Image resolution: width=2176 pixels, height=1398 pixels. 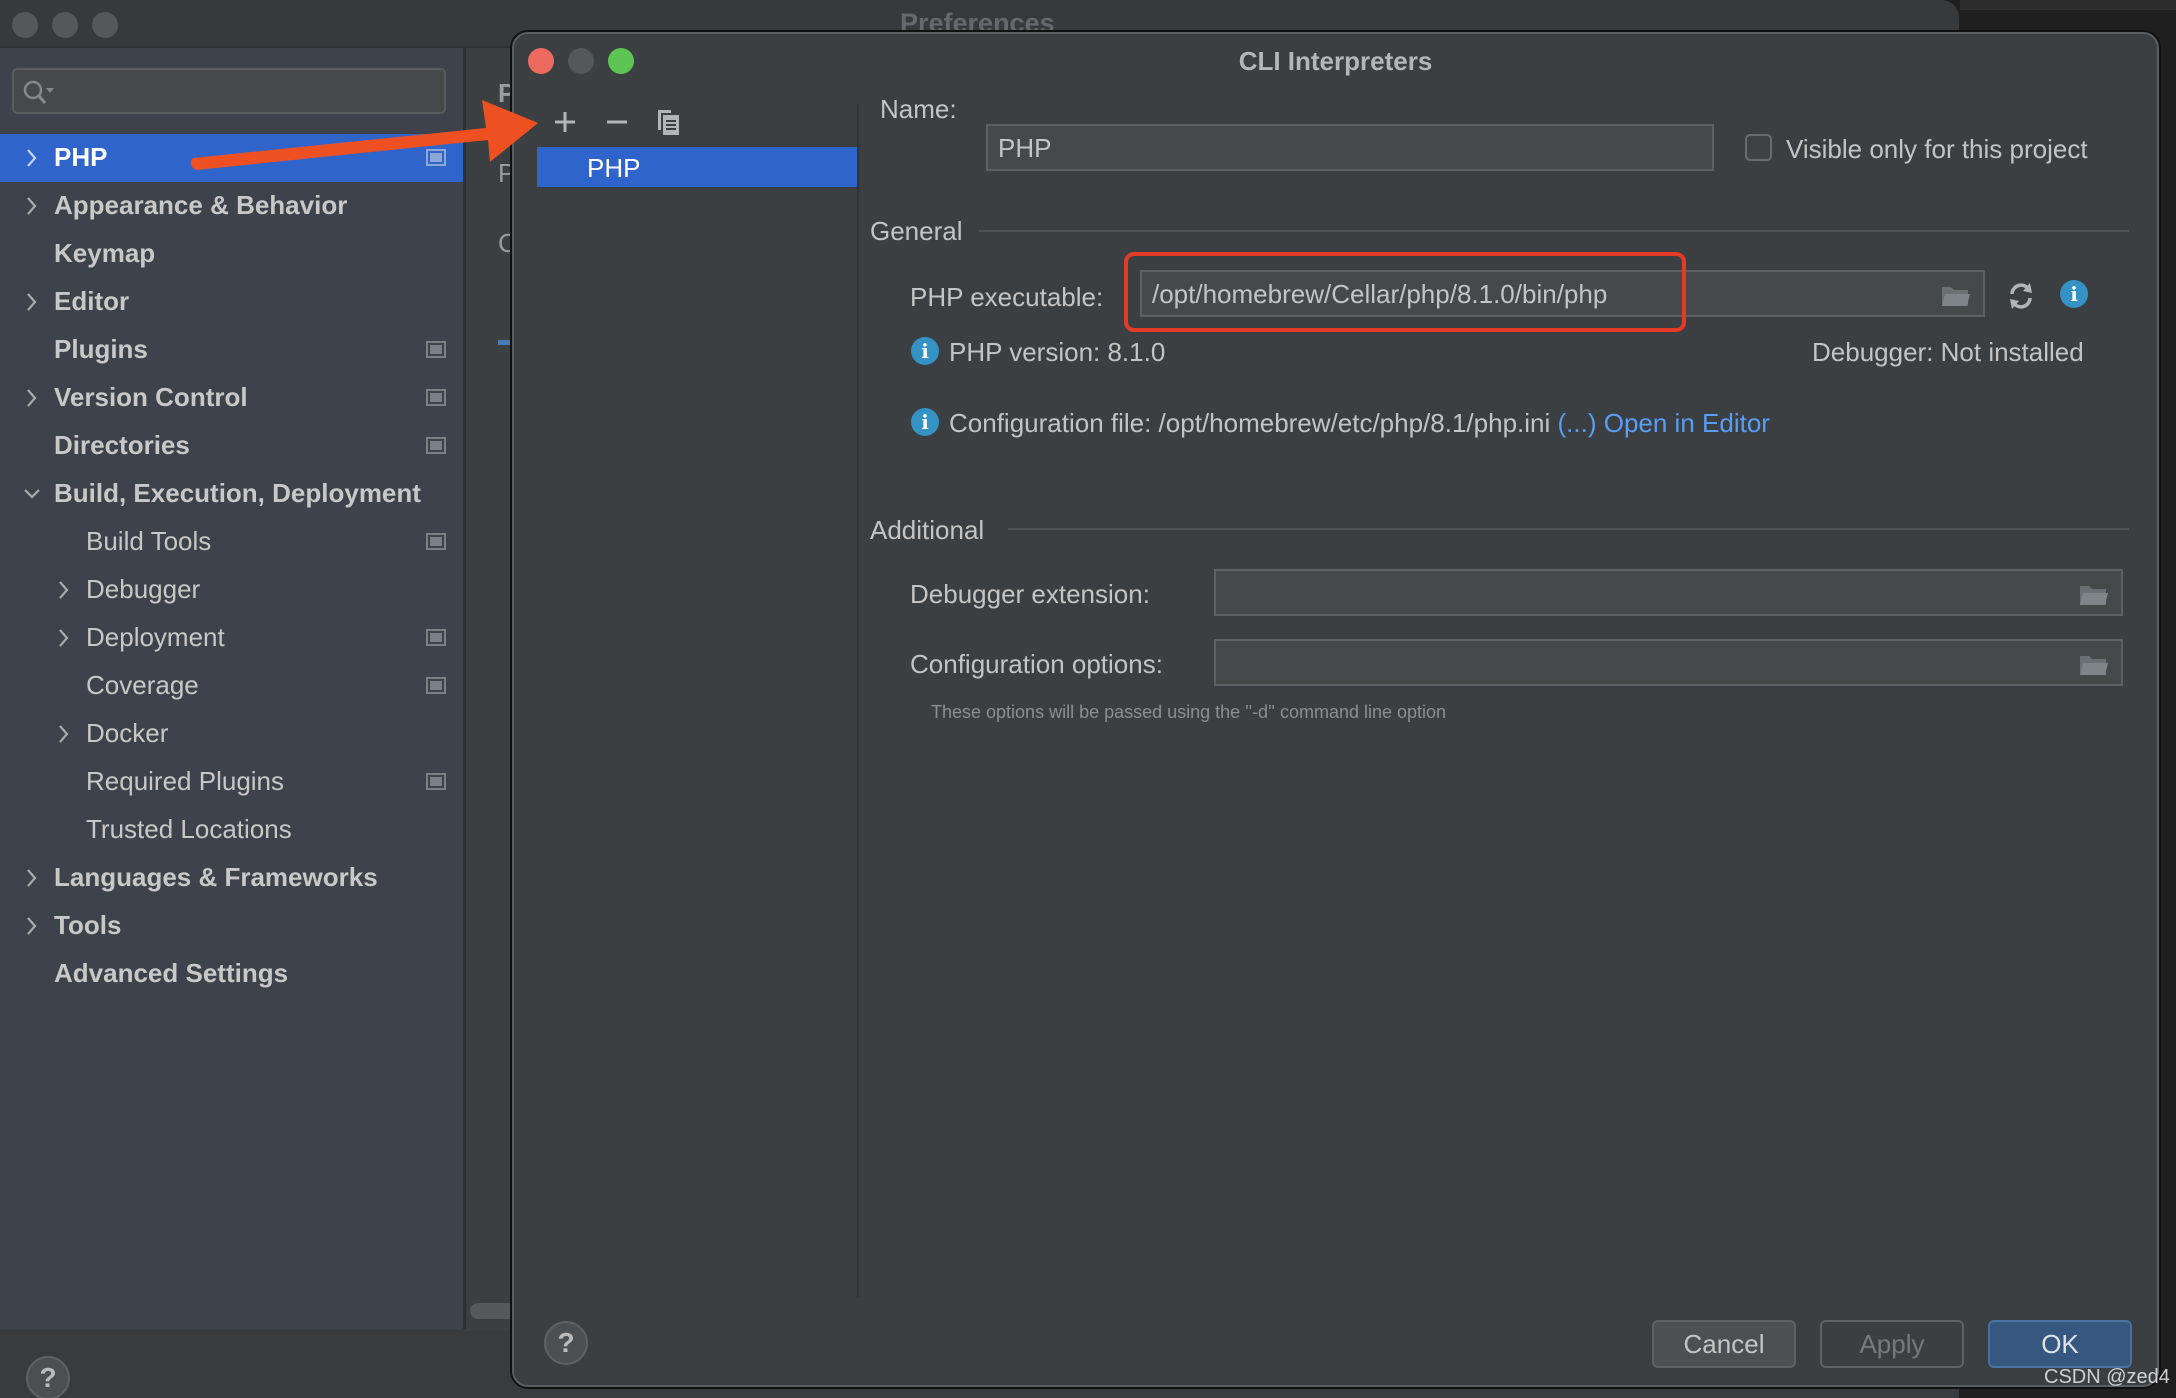 What do you see at coordinates (231, 926) in the screenshot?
I see `sidebar-item: Tools` at bounding box center [231, 926].